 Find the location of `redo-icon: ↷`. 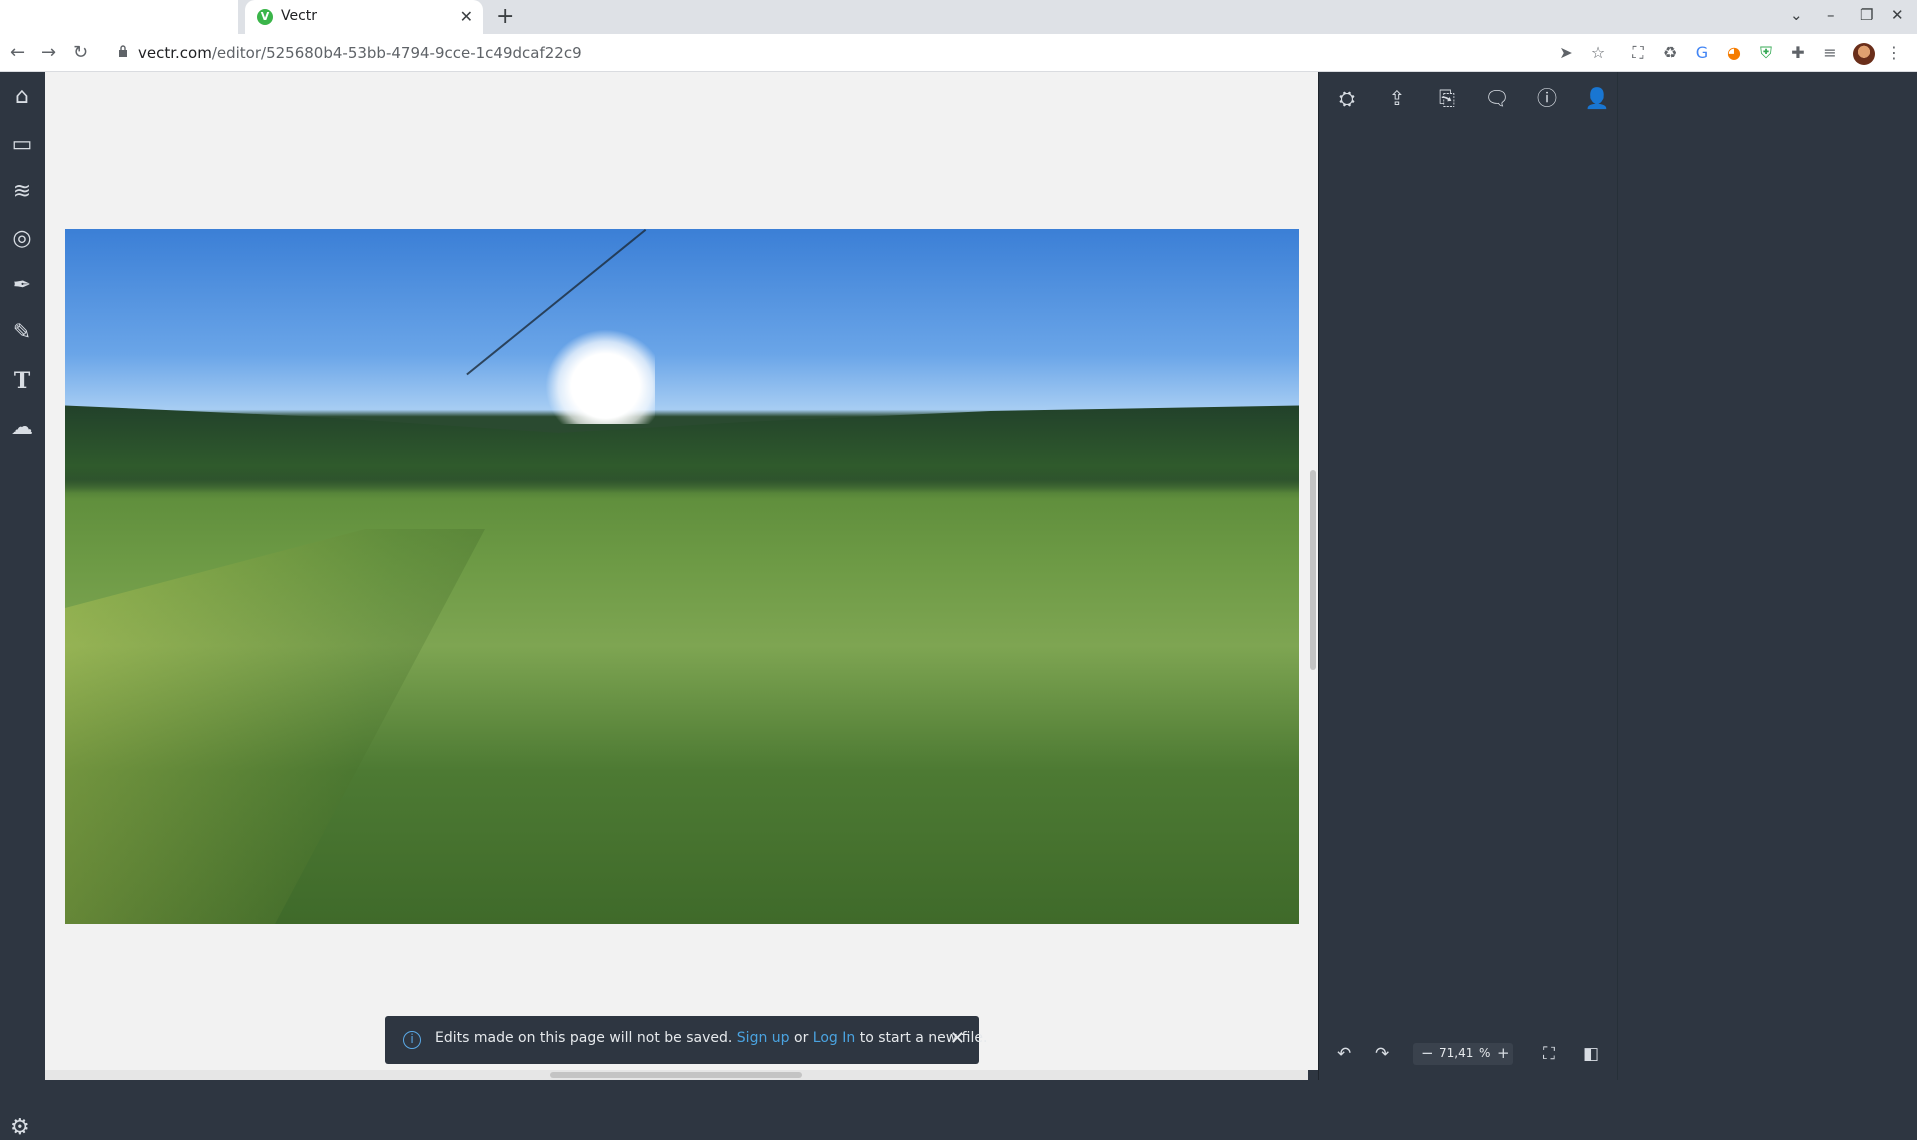

redo-icon: ↷ is located at coordinates (1382, 1054).